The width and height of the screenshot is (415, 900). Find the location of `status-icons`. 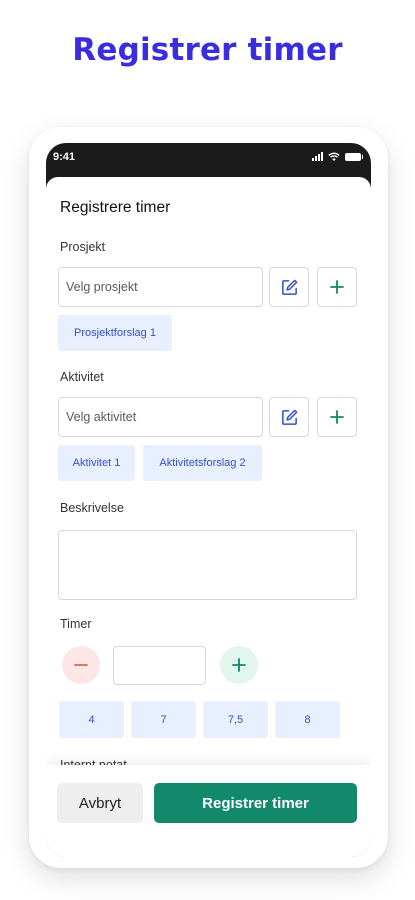

status-icons is located at coordinates (337, 156).